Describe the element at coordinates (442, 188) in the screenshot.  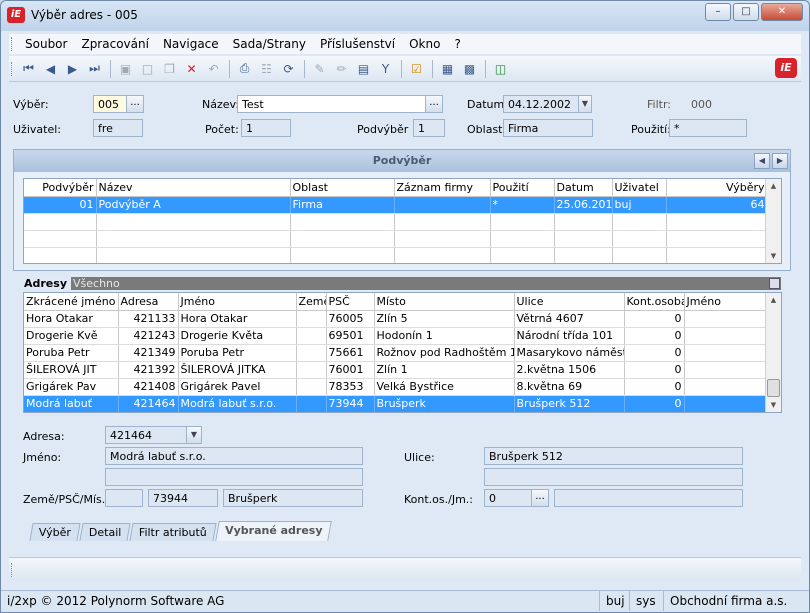
I see `col-zaznam-firmy: Záznam firmy` at that location.